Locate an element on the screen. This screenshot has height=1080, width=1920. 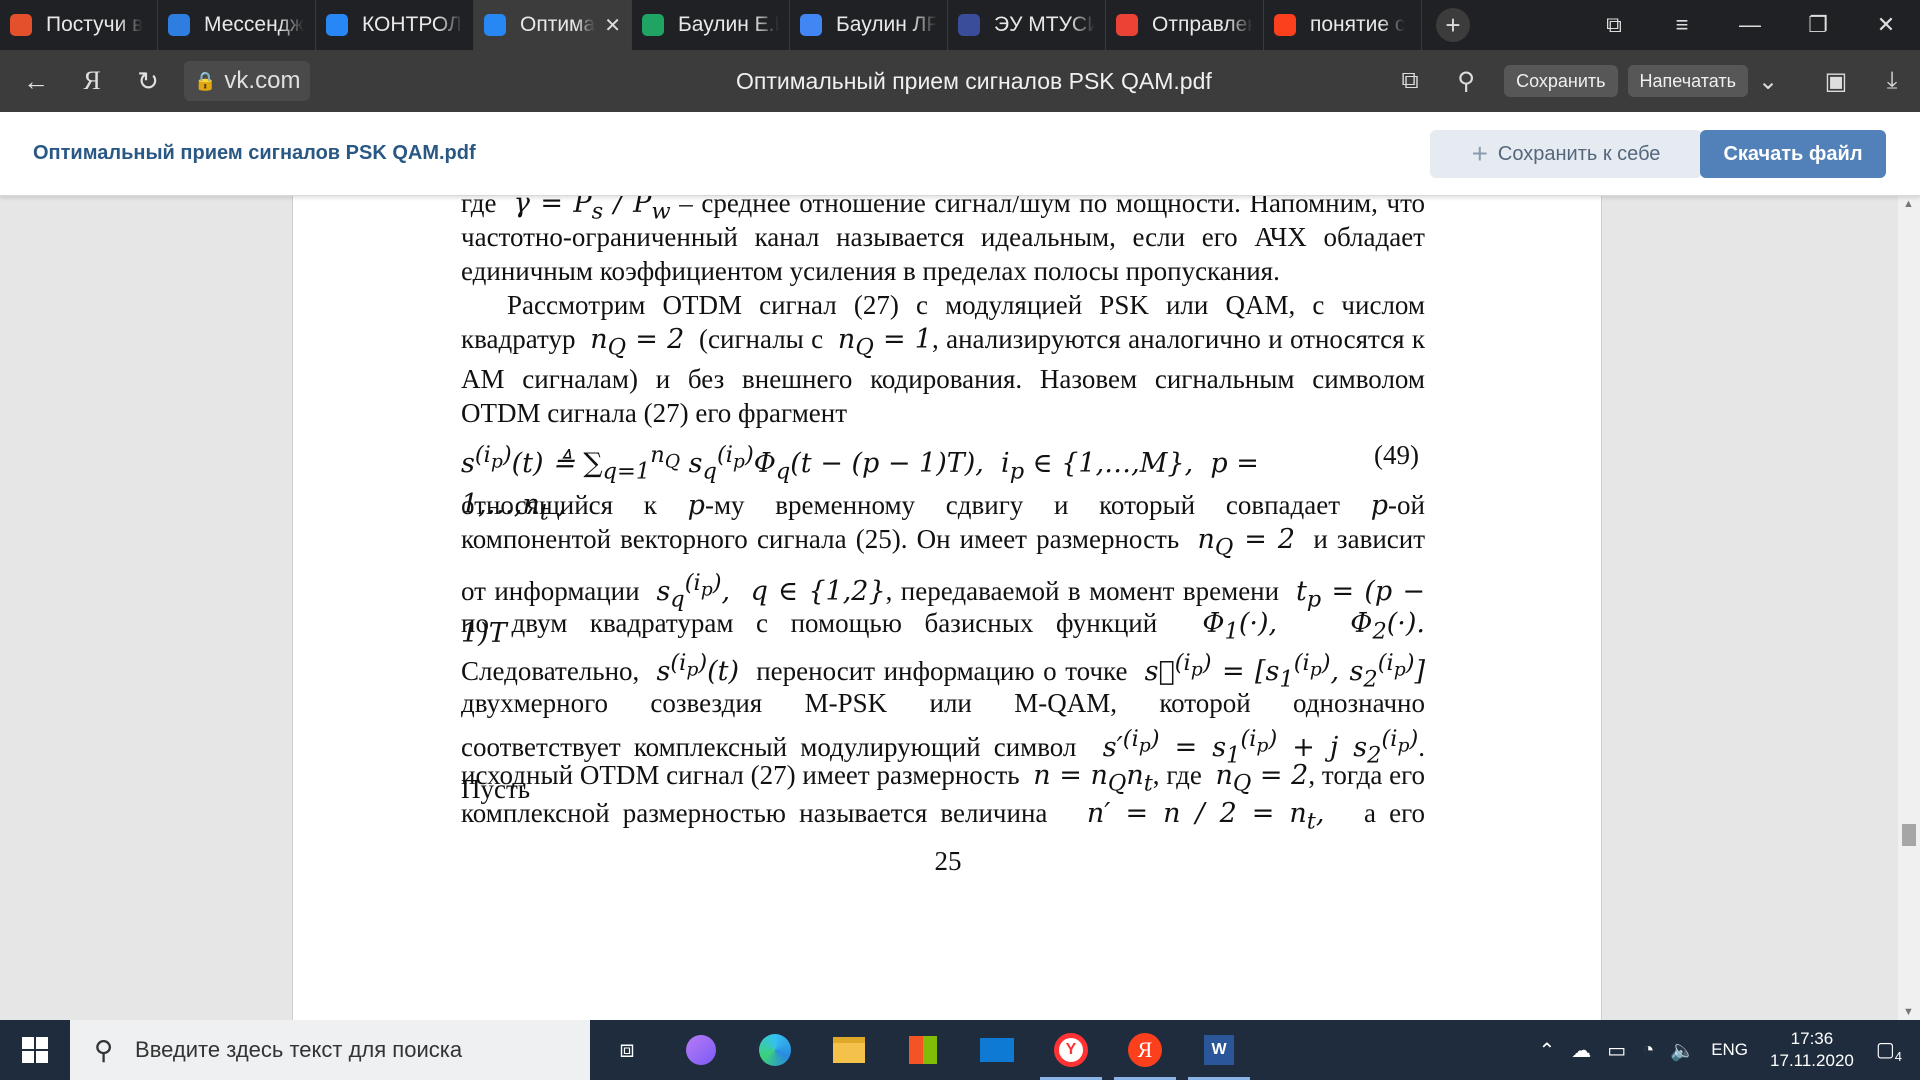
tab-title: ЭУ МТУСИ is located at coordinates (1044, 24).